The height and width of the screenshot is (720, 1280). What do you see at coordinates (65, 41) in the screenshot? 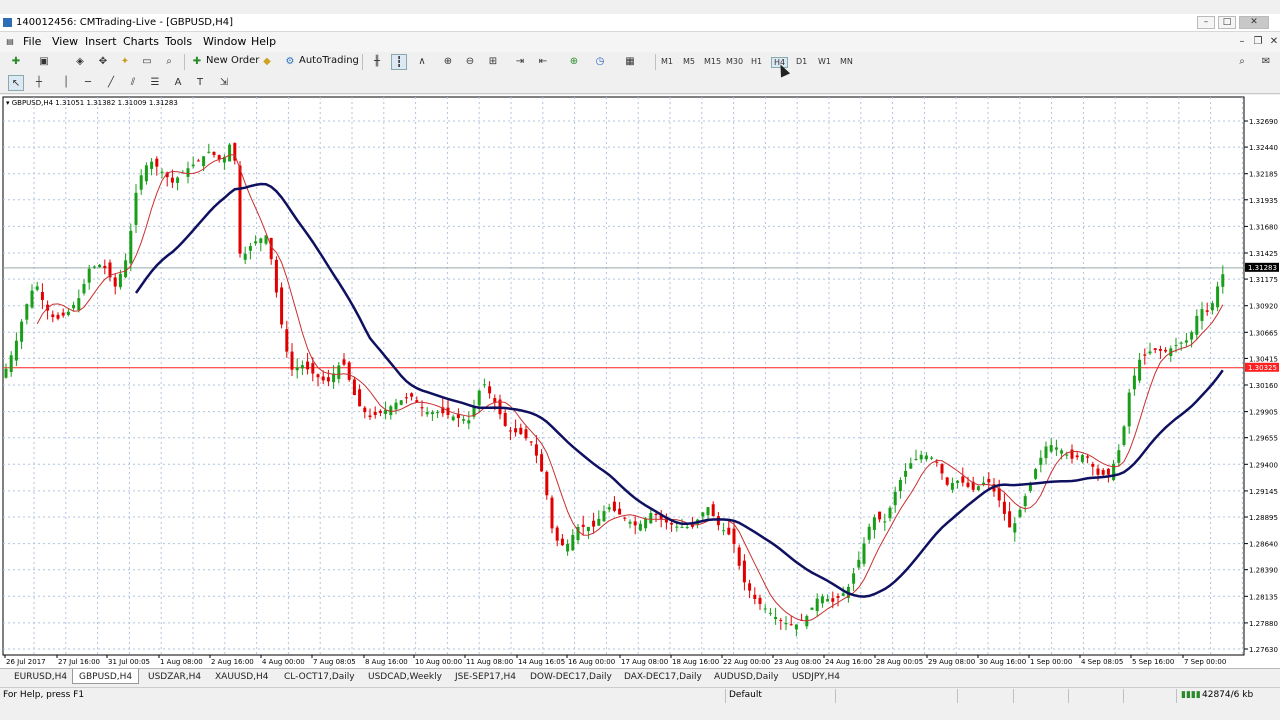
I see `menu-view: View` at bounding box center [65, 41].